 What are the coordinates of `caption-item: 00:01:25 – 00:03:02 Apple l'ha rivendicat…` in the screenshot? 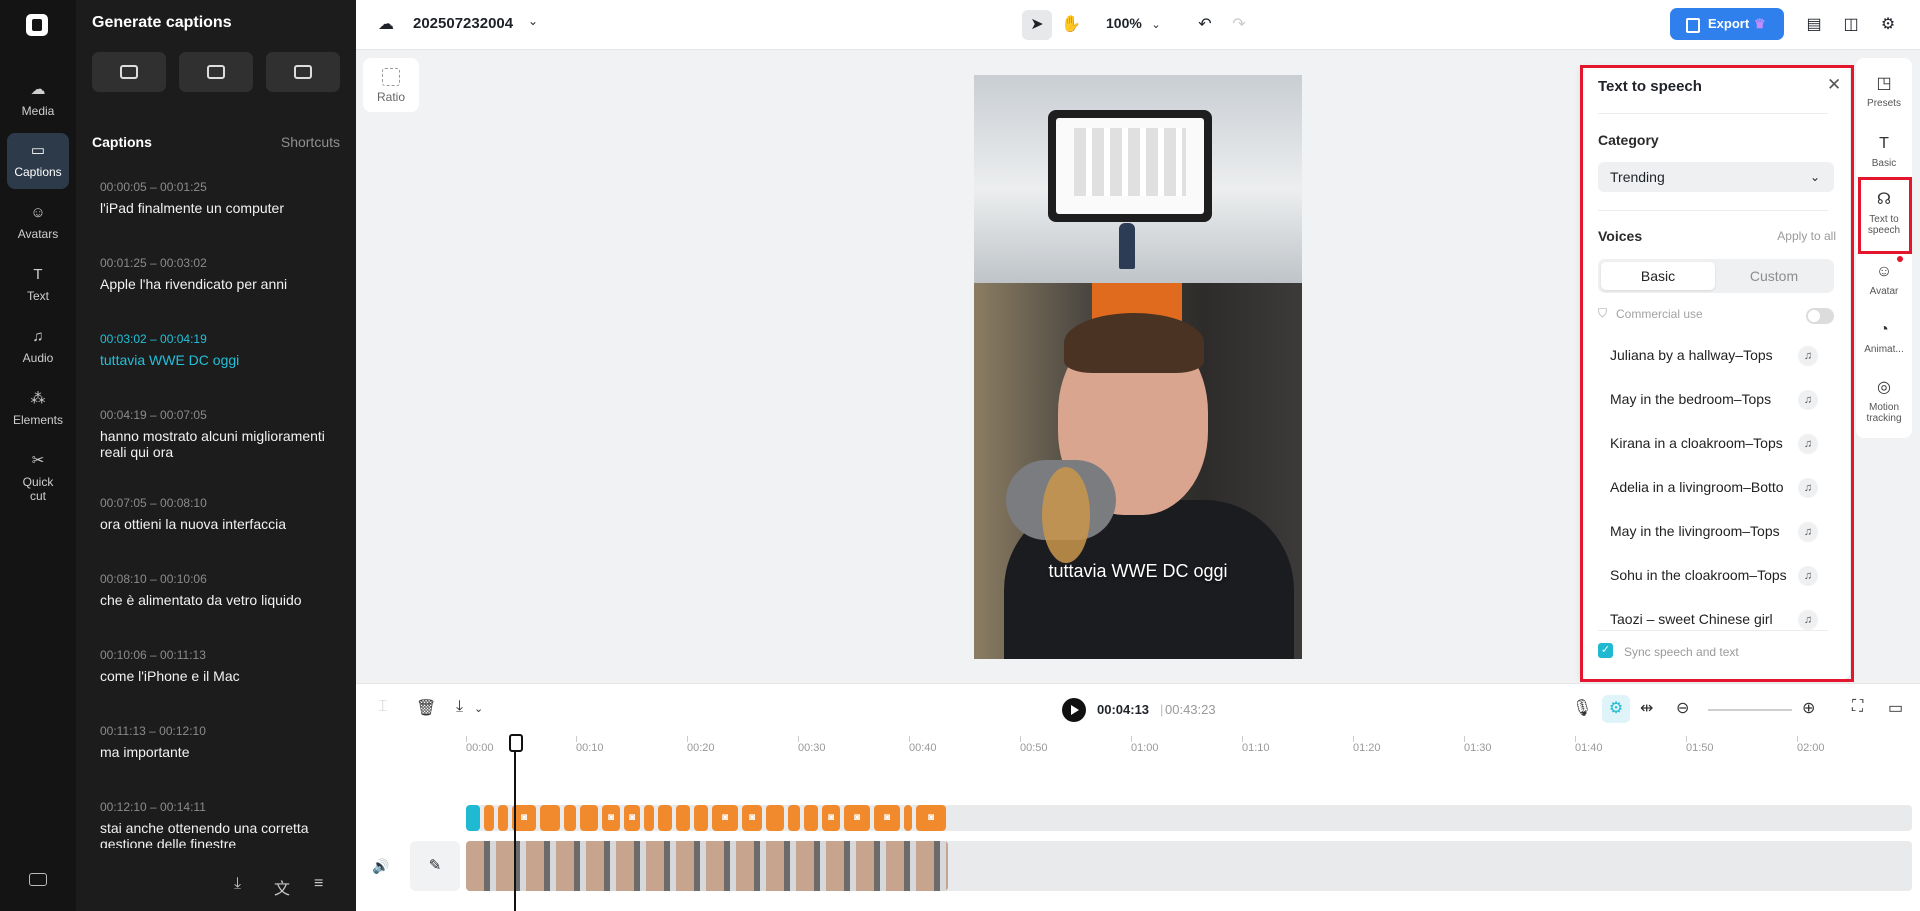 It's located at (216, 286).